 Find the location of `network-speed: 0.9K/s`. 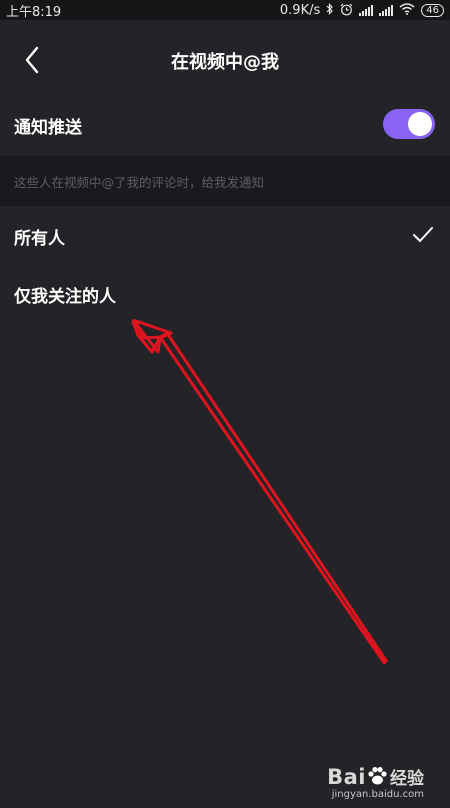

network-speed: 0.9K/s is located at coordinates (300, 10).